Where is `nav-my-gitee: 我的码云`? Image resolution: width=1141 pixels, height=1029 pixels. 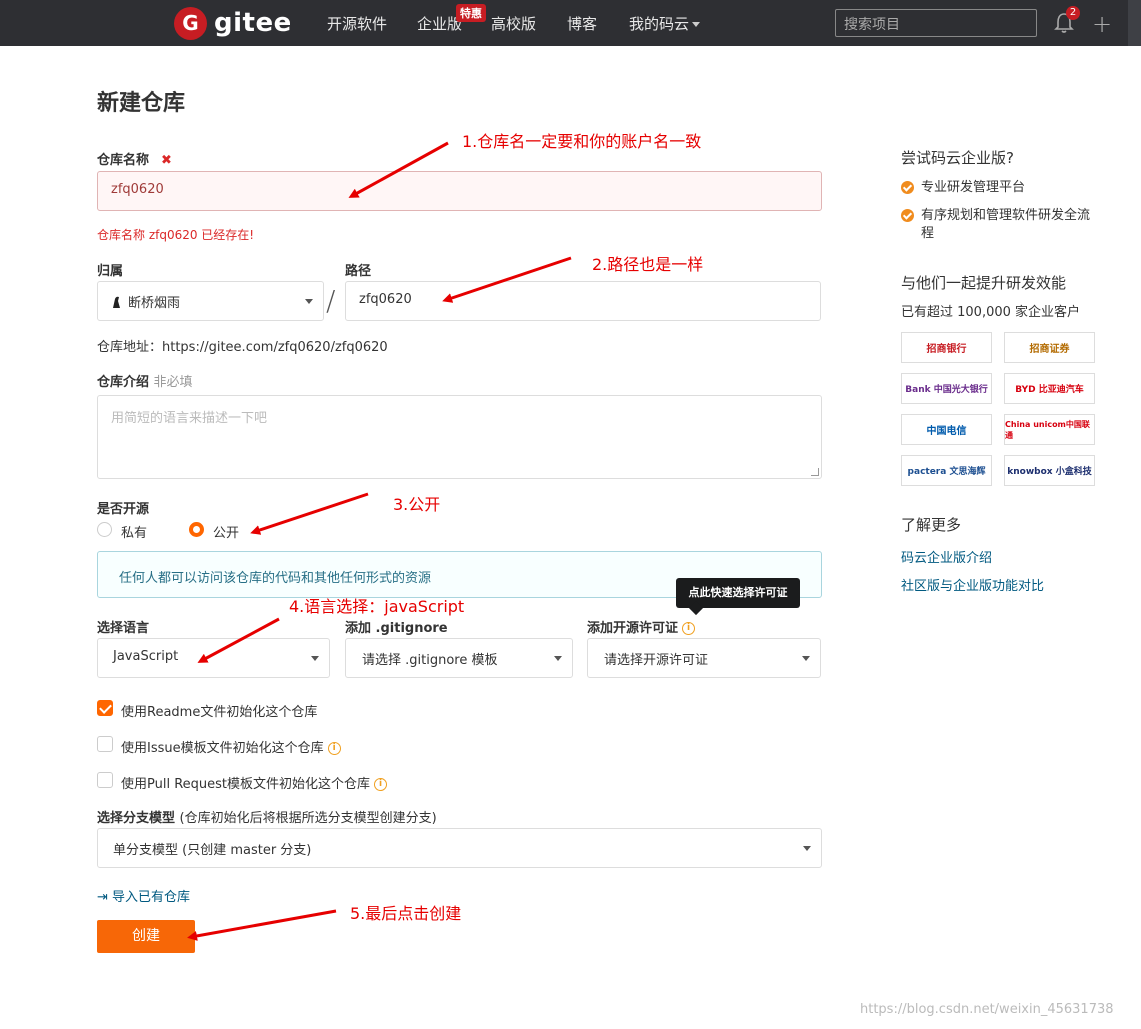
nav-my-gitee: 我的码云 is located at coordinates (665, 23).